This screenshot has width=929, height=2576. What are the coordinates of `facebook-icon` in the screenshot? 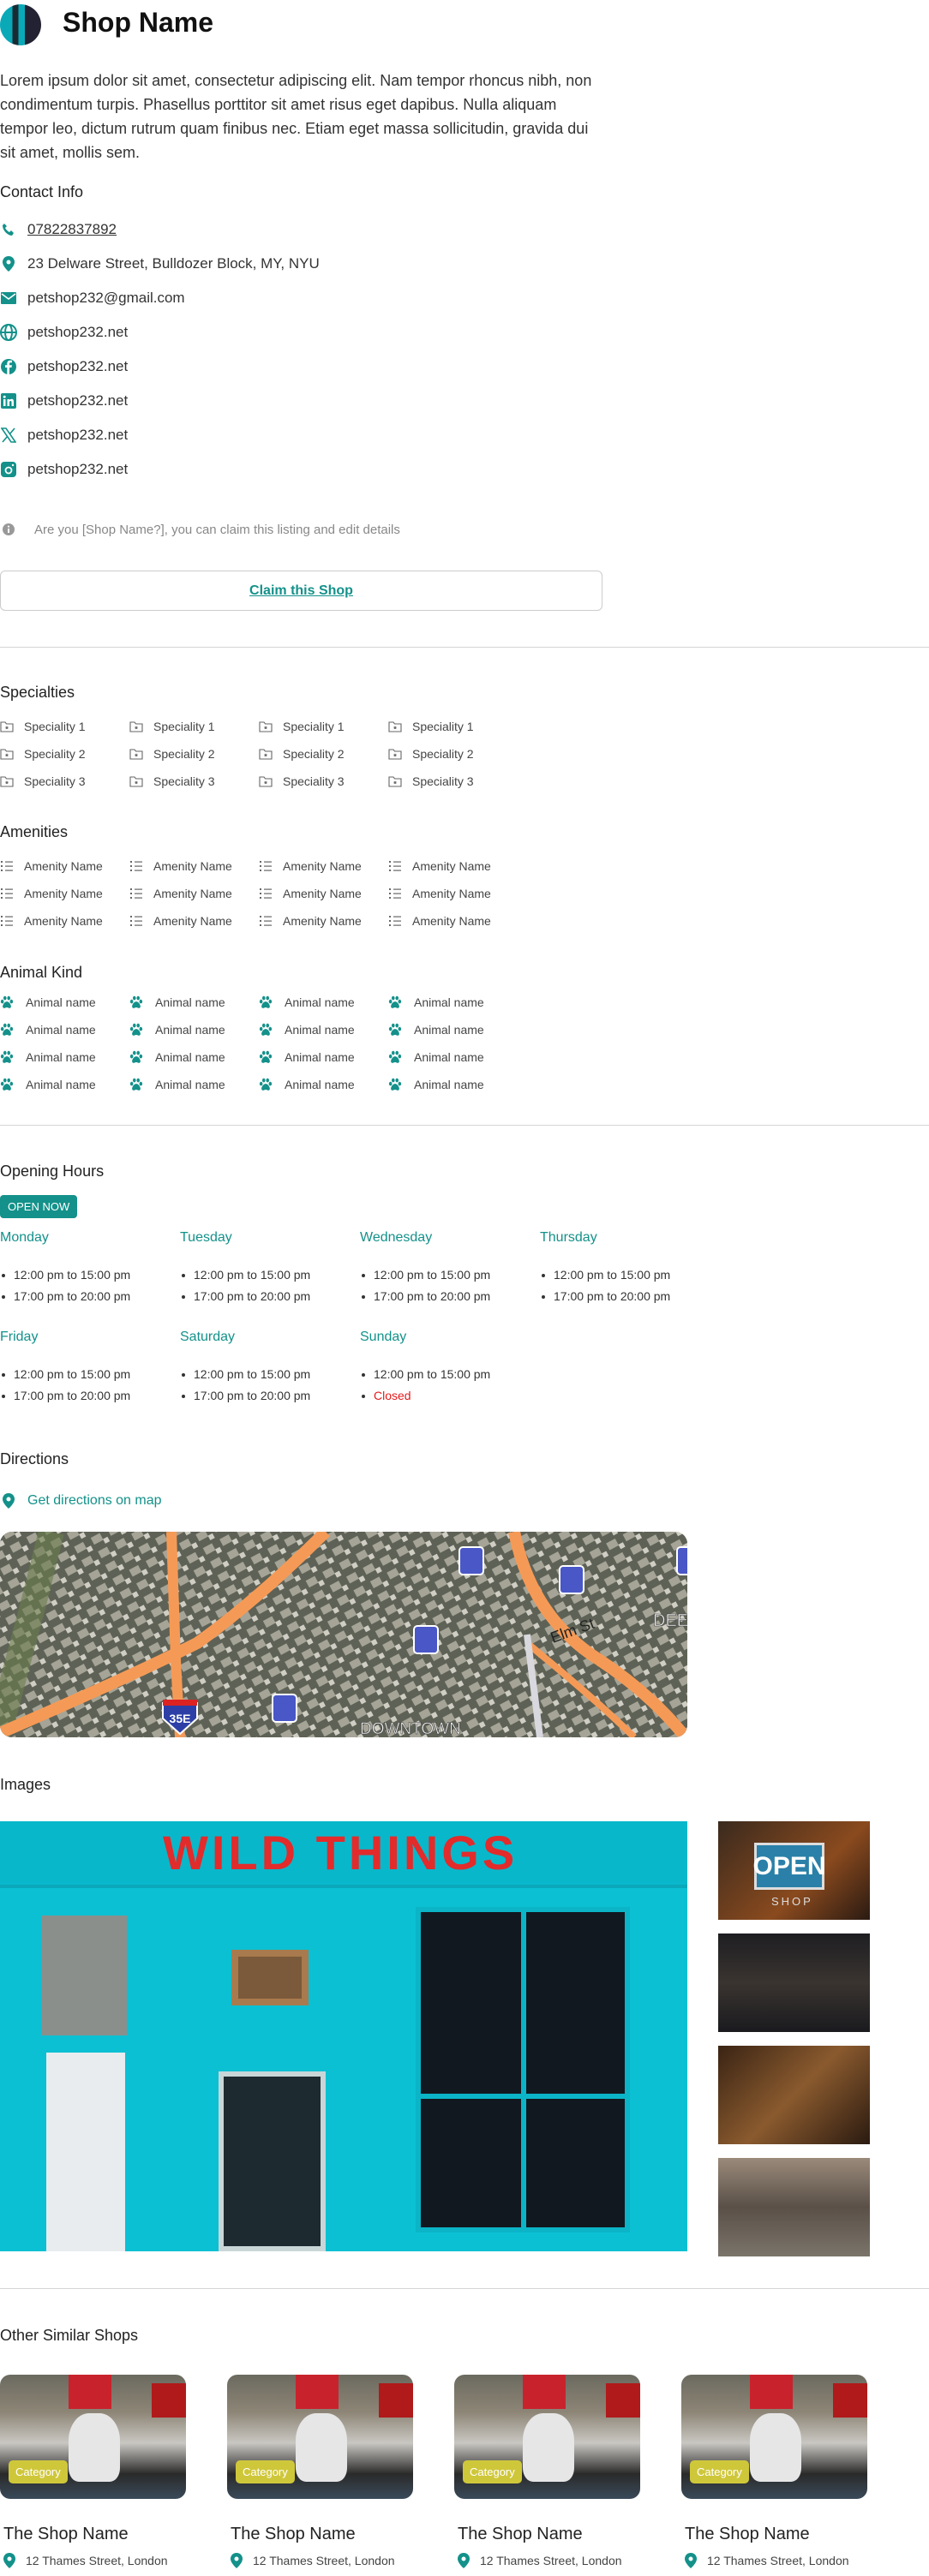 It's located at (8, 367).